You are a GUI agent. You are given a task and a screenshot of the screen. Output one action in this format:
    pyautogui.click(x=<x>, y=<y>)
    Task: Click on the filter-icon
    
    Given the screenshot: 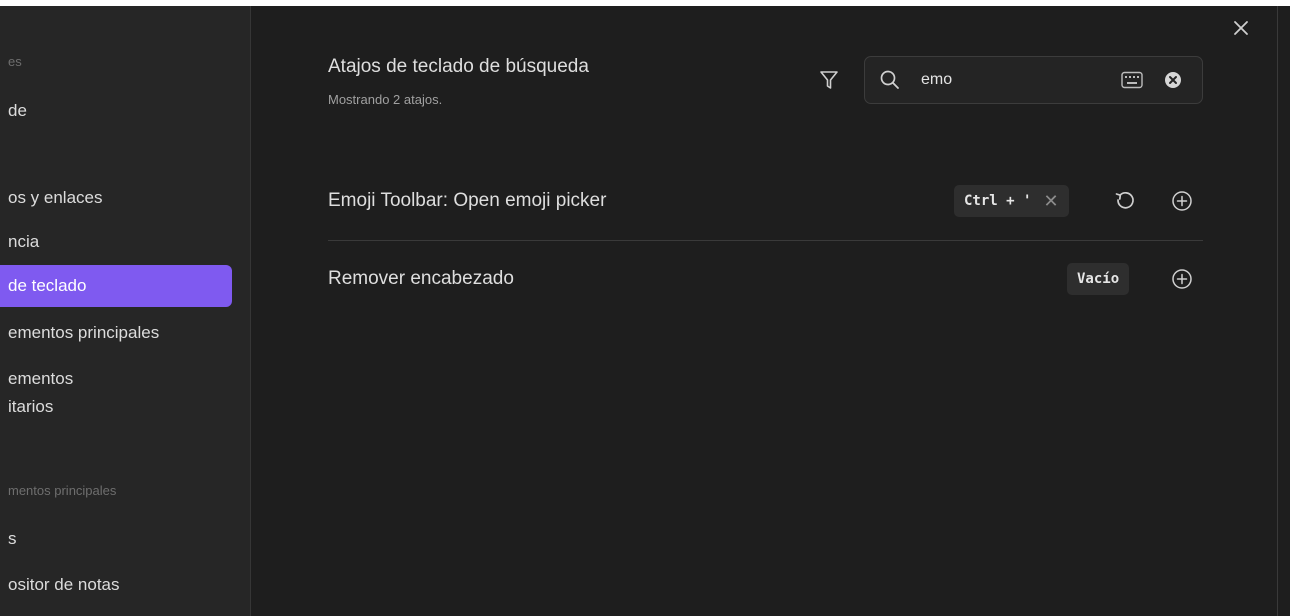 What is the action you would take?
    pyautogui.click(x=829, y=80)
    